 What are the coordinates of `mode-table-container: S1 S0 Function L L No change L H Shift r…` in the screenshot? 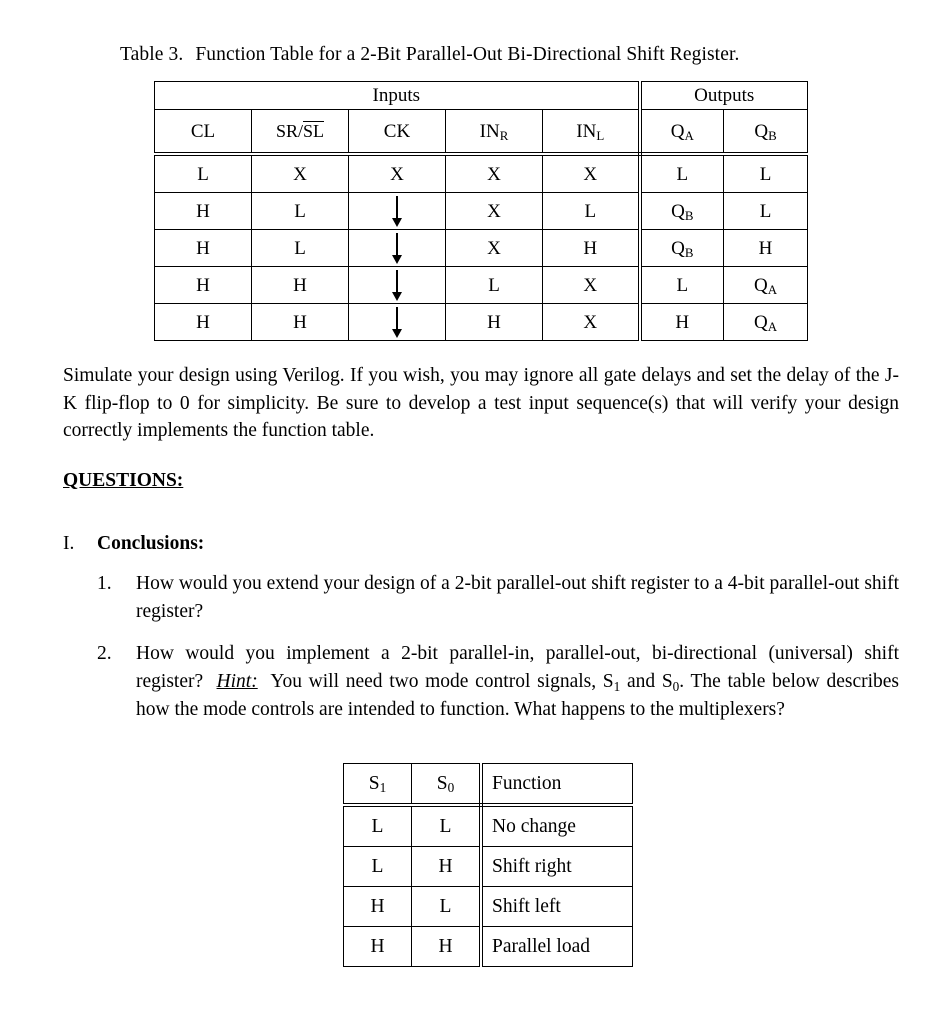 It's located at (488, 865).